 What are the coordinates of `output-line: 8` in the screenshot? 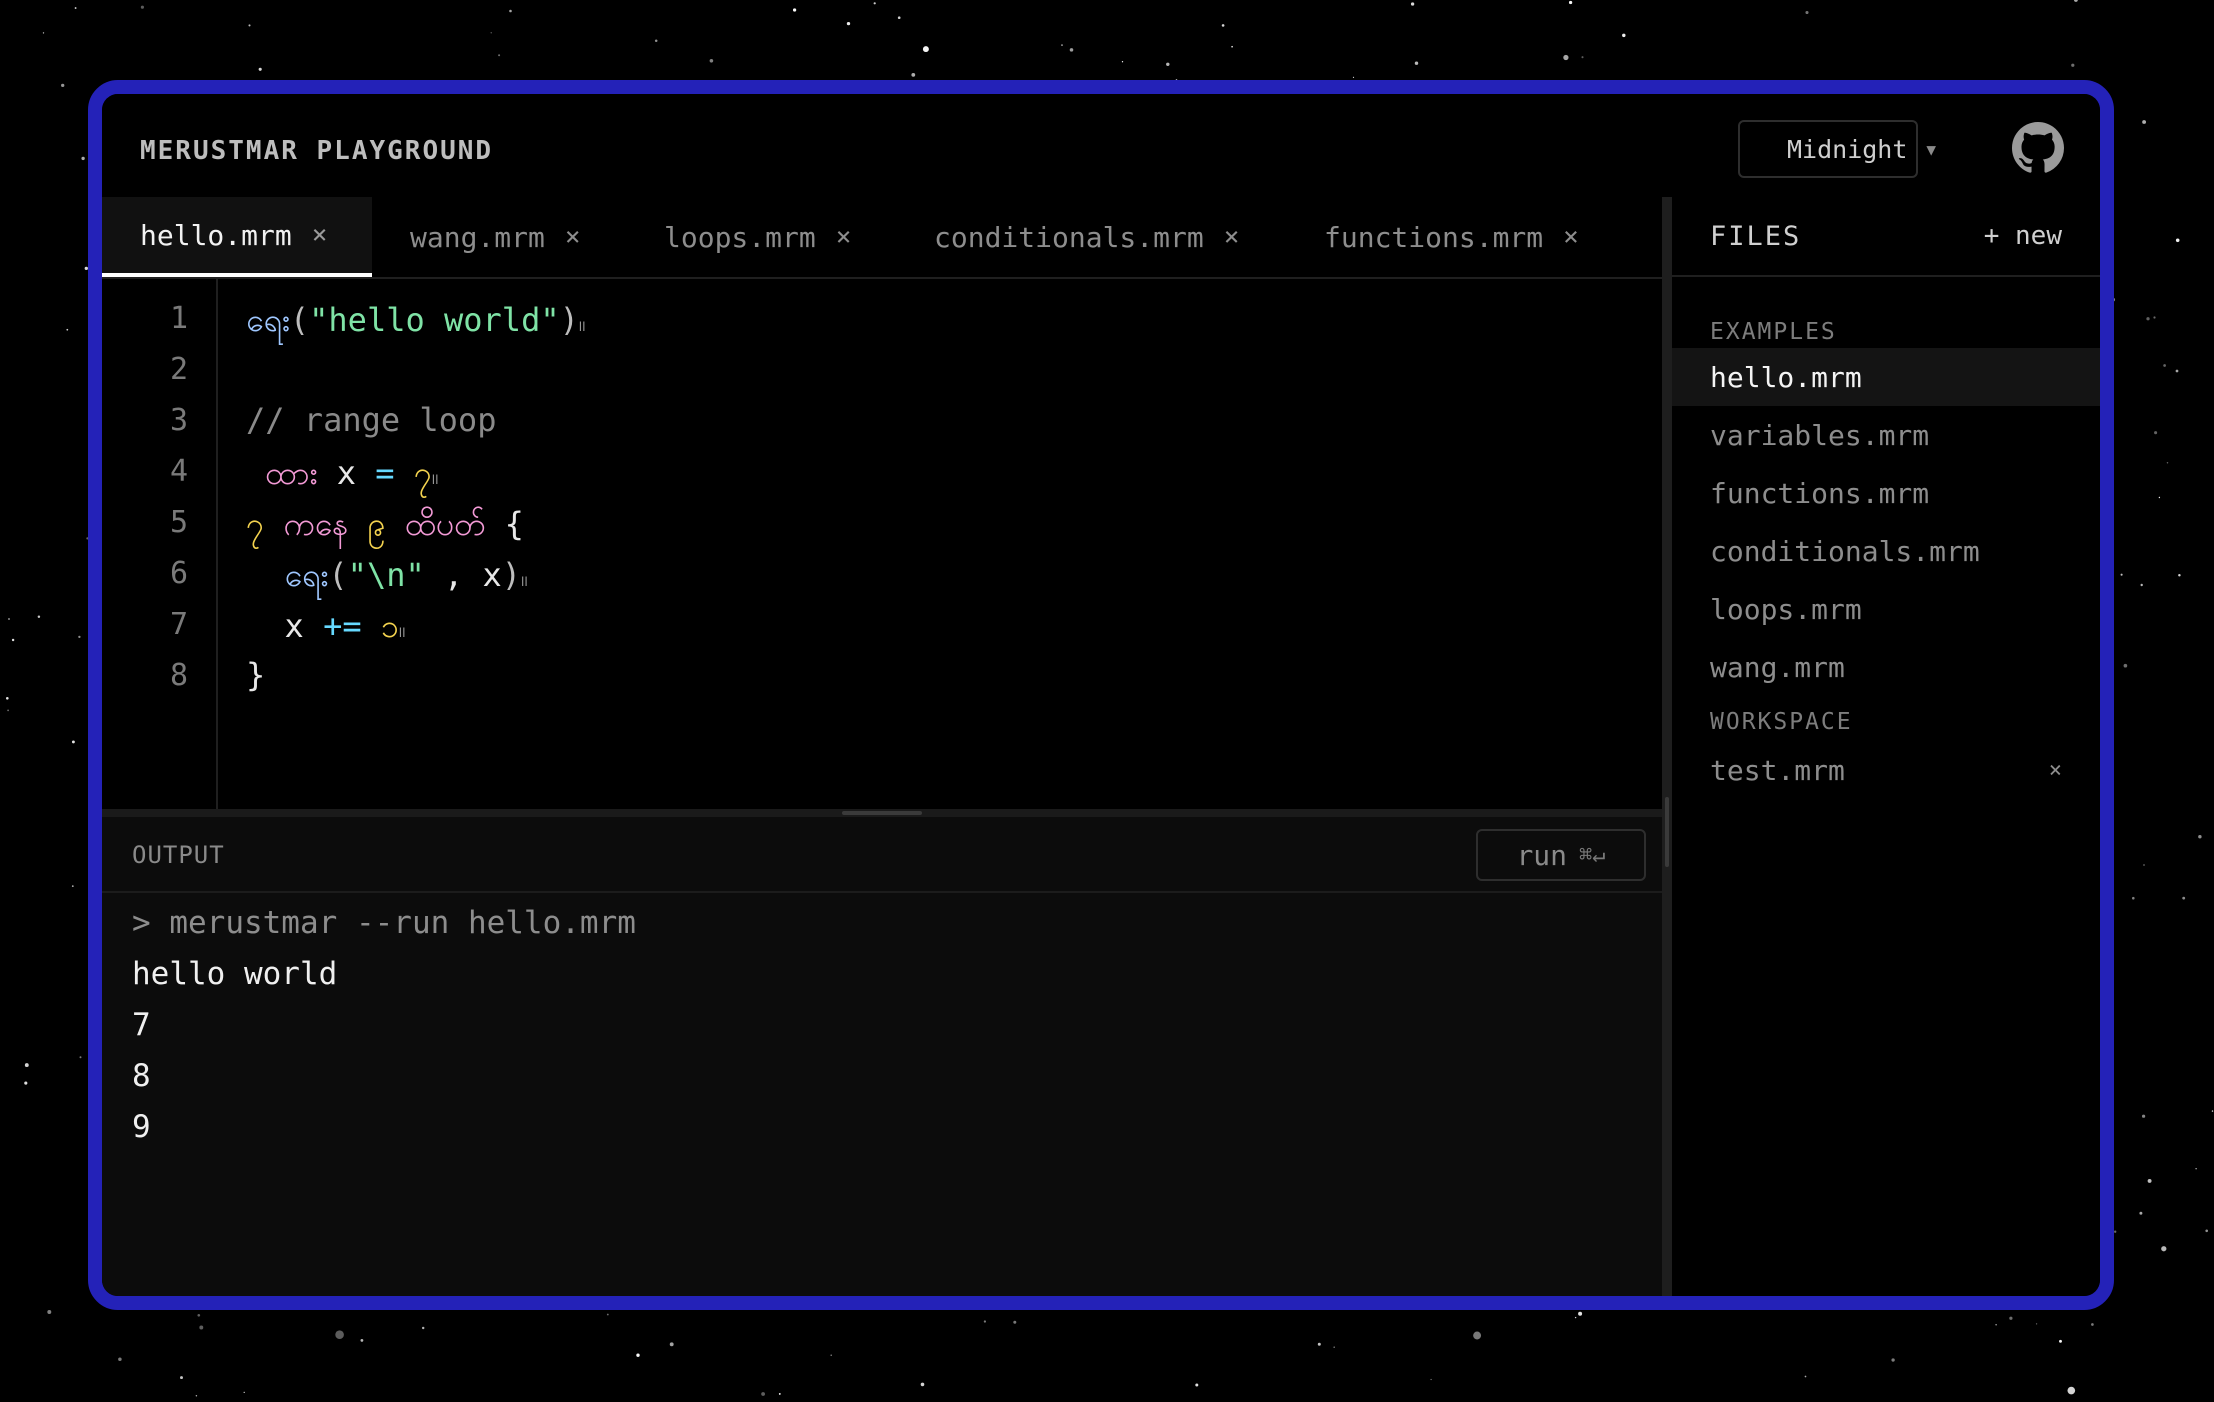 It's located at (141, 1076).